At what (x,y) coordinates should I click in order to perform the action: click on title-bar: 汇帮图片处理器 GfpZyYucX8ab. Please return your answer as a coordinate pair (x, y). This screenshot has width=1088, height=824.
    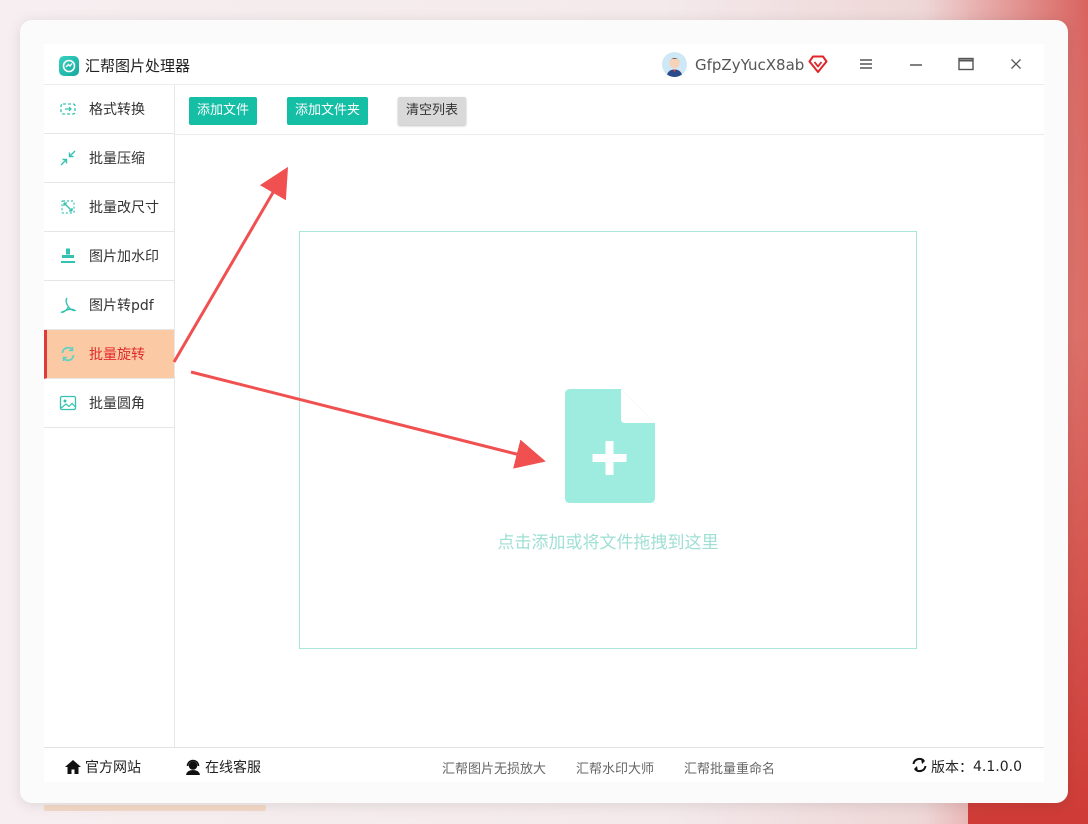
    Looking at the image, I should click on (544, 64).